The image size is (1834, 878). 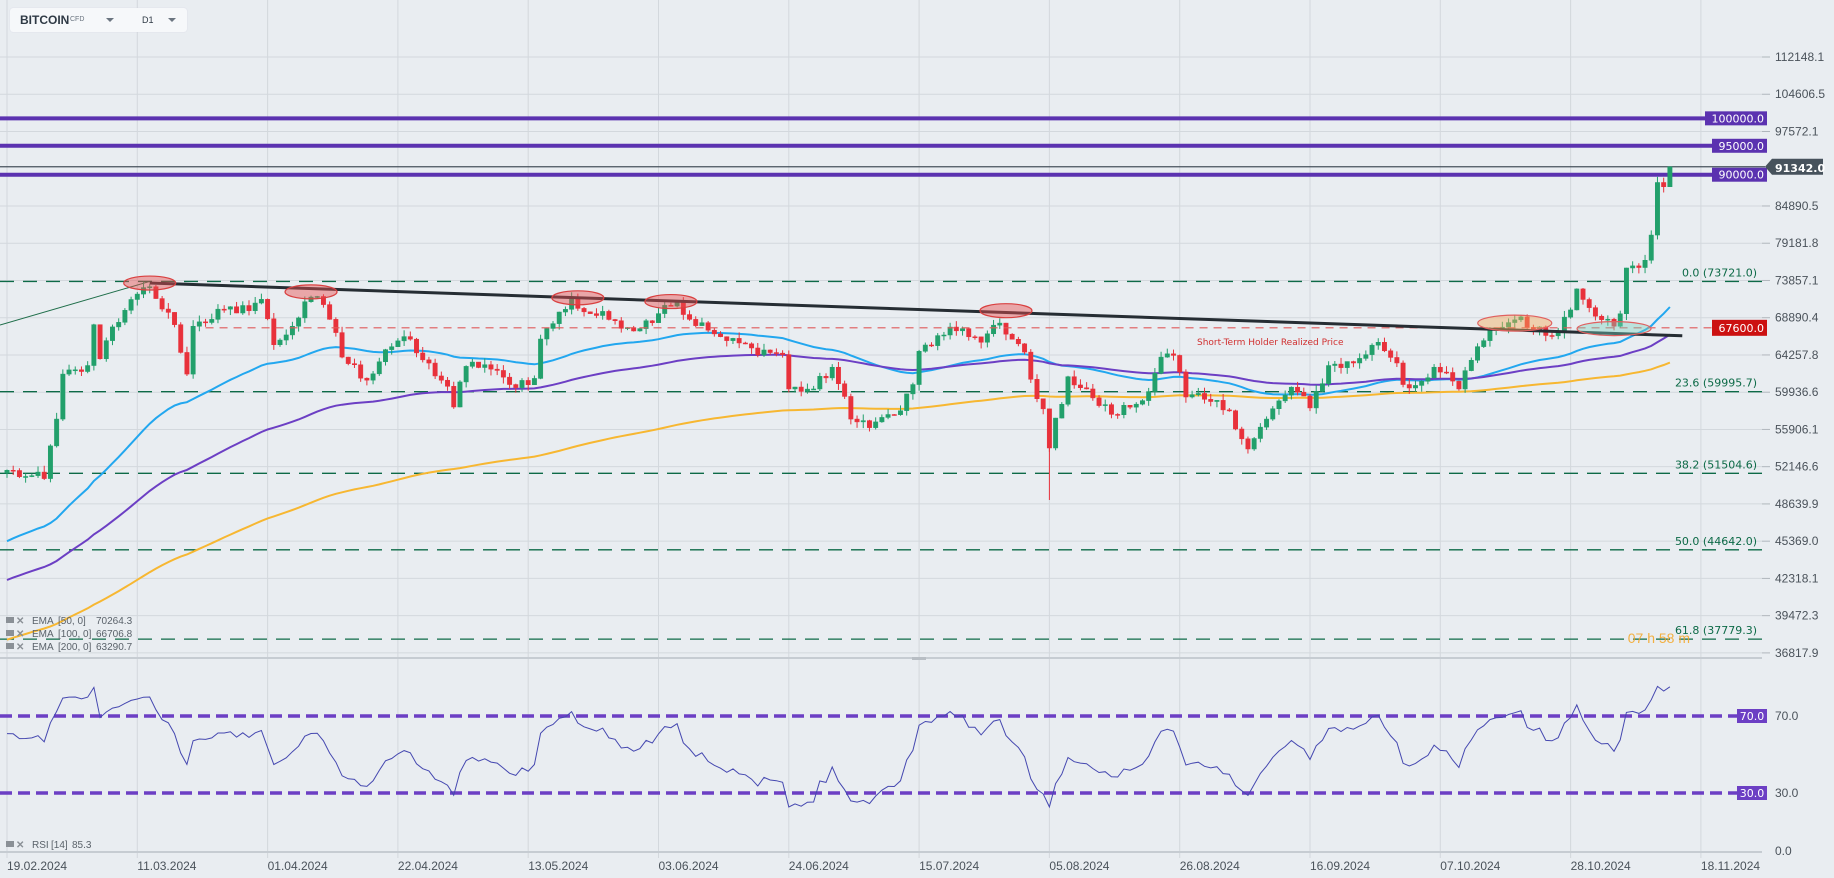 What do you see at coordinates (20, 845) in the screenshot?
I see `rsi-remove-icon: ✕` at bounding box center [20, 845].